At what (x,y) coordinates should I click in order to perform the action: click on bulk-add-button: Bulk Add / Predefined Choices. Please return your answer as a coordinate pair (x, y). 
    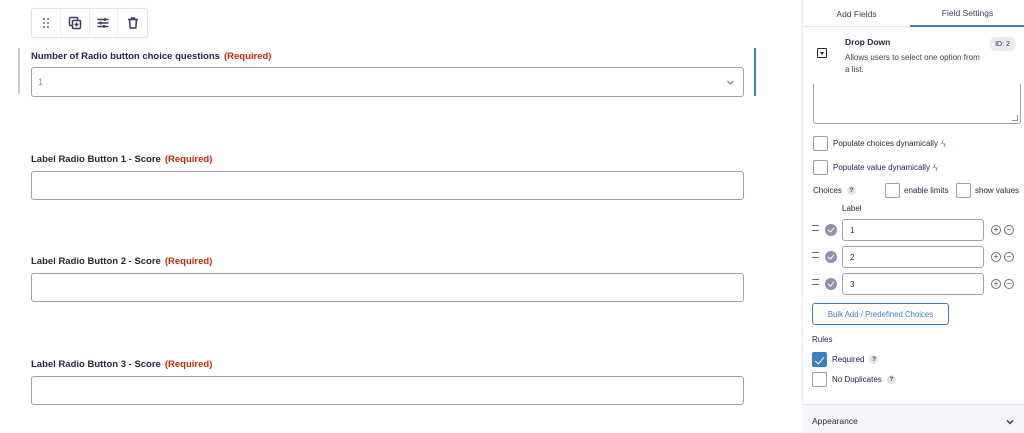
    Looking at the image, I should click on (880, 314).